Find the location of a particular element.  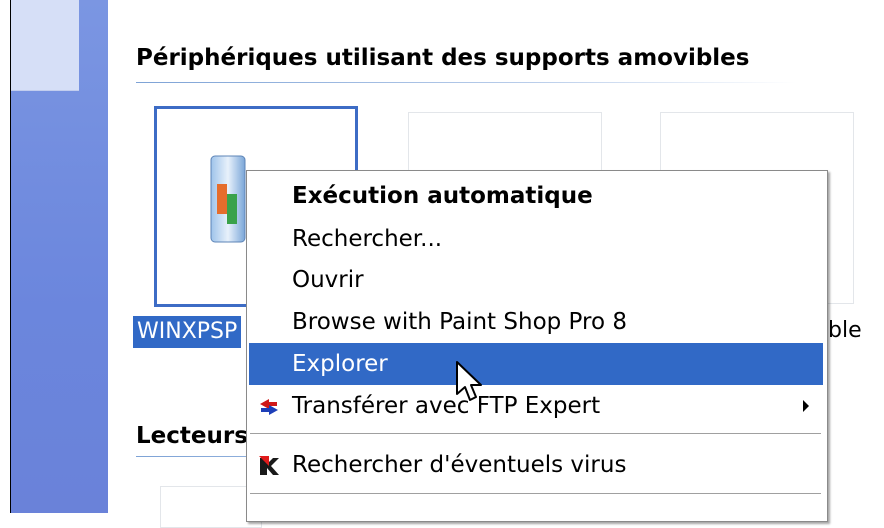

menu-item-open: Ouvrir is located at coordinates (536, 280).